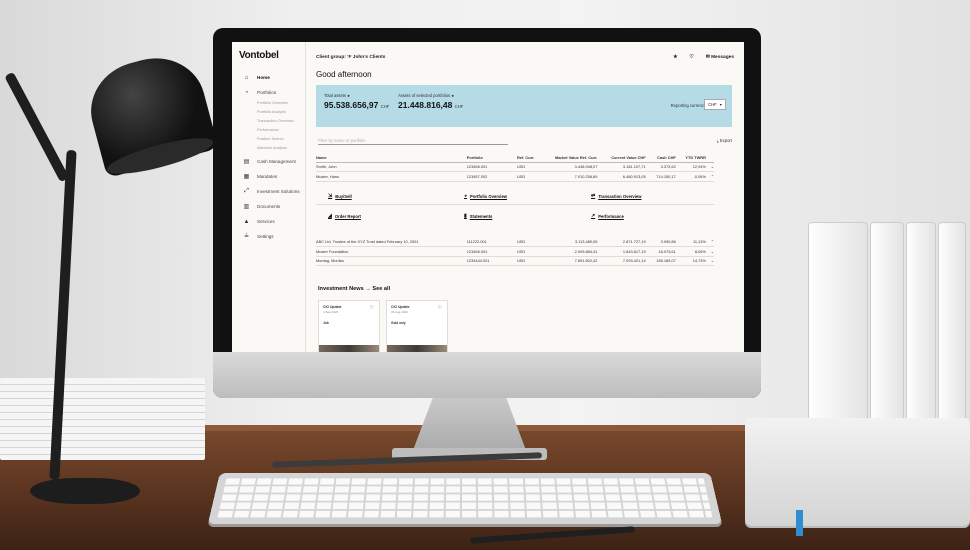 Image resolution: width=970 pixels, height=550 pixels. Describe the element at coordinates (465, 216) in the screenshot. I see `document-icon: ▮` at that location.